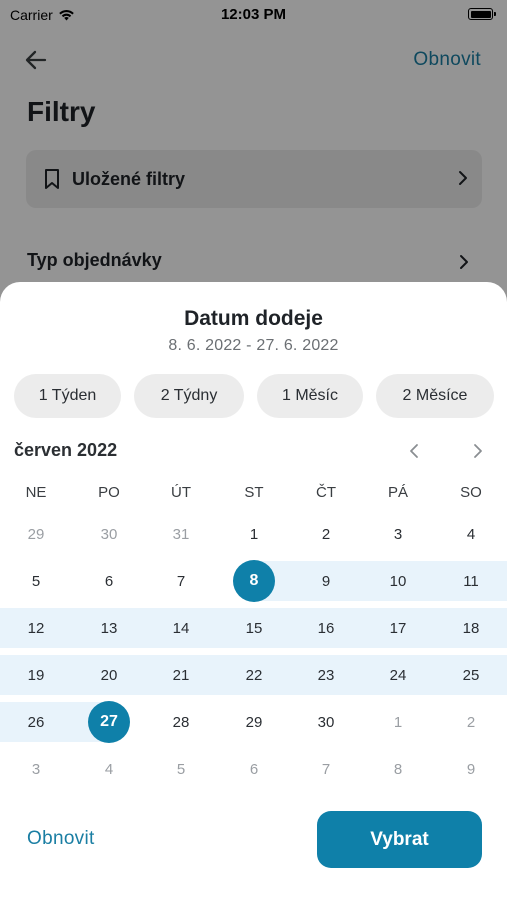 The height and width of the screenshot is (900, 507). I want to click on calendar-day-number: 13, so click(109, 628).